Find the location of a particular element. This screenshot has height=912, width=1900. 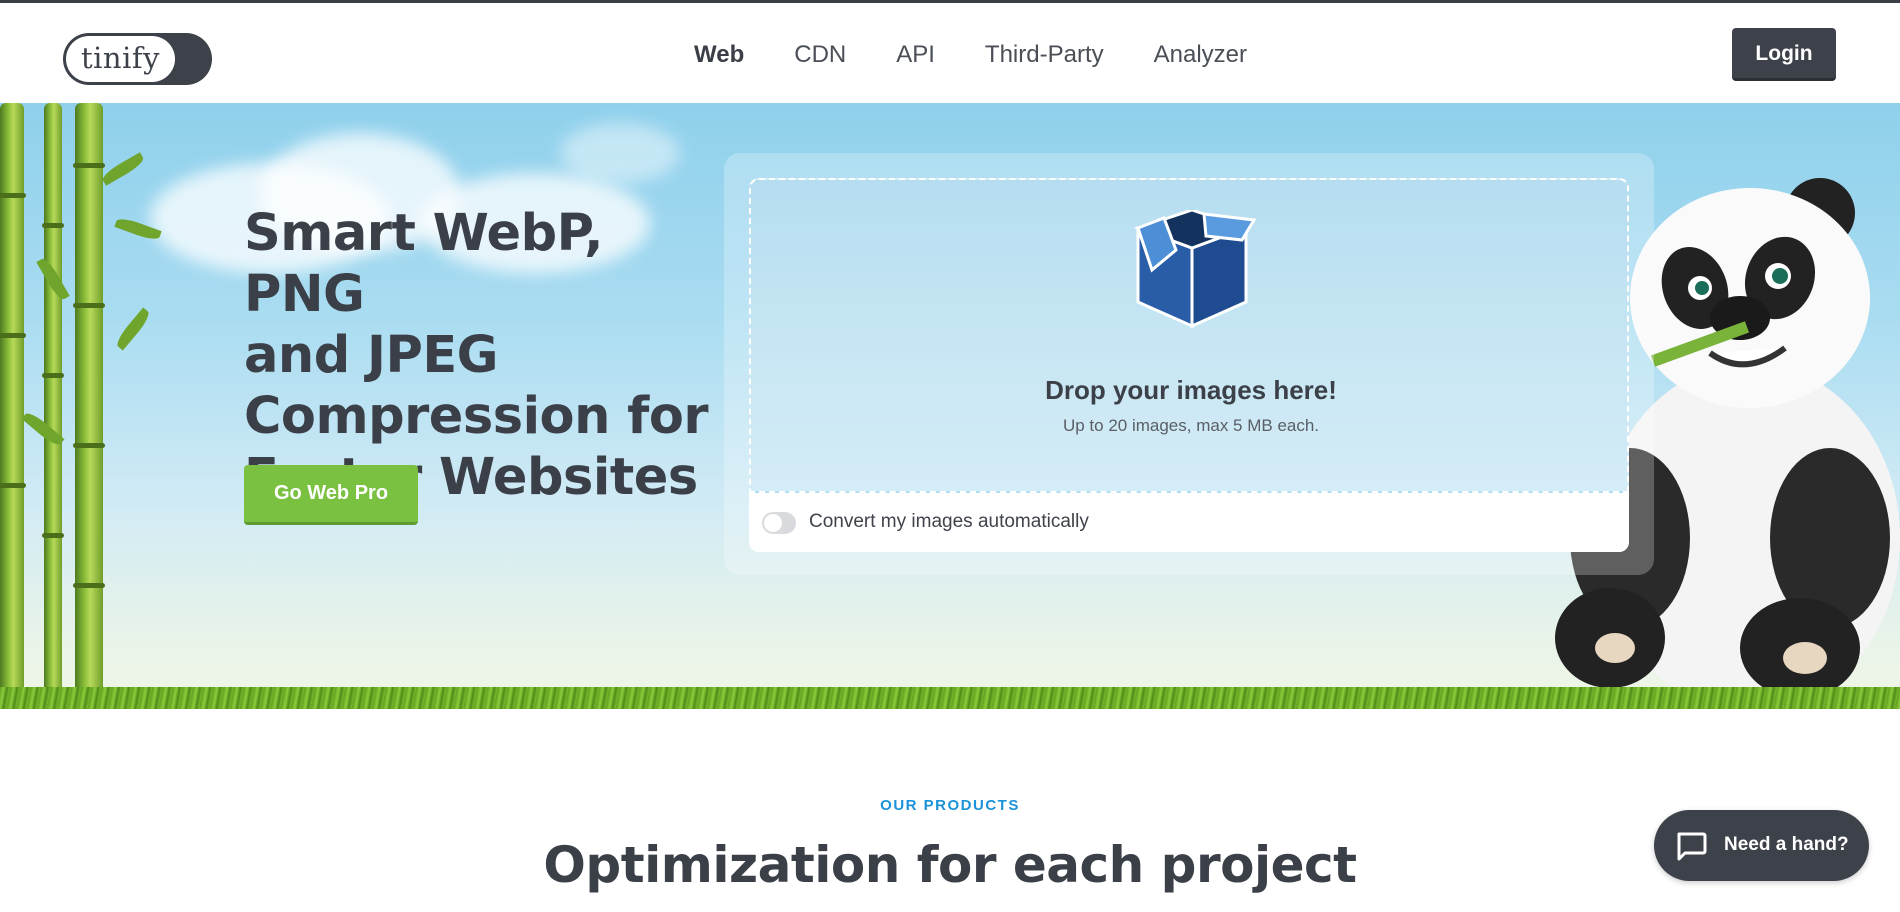

cloud-decoration is located at coordinates (620, 153).